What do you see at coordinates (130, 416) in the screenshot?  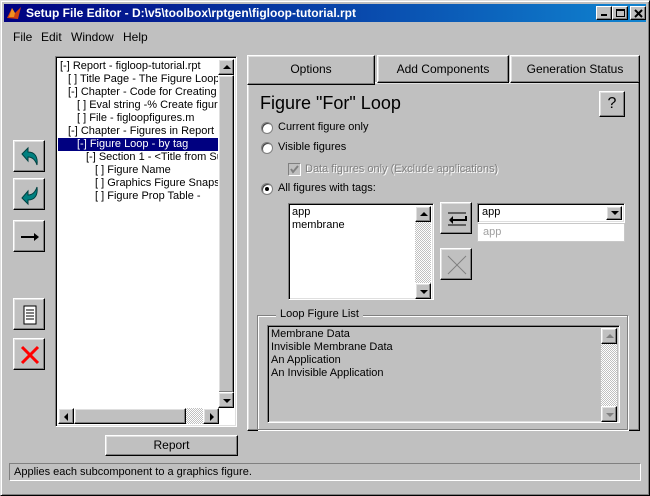 I see `scroll-thumb-horizontal` at bounding box center [130, 416].